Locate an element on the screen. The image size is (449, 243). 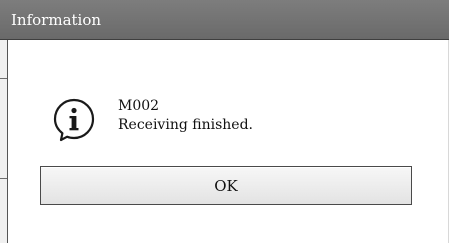
message-code: M002 is located at coordinates (139, 106).